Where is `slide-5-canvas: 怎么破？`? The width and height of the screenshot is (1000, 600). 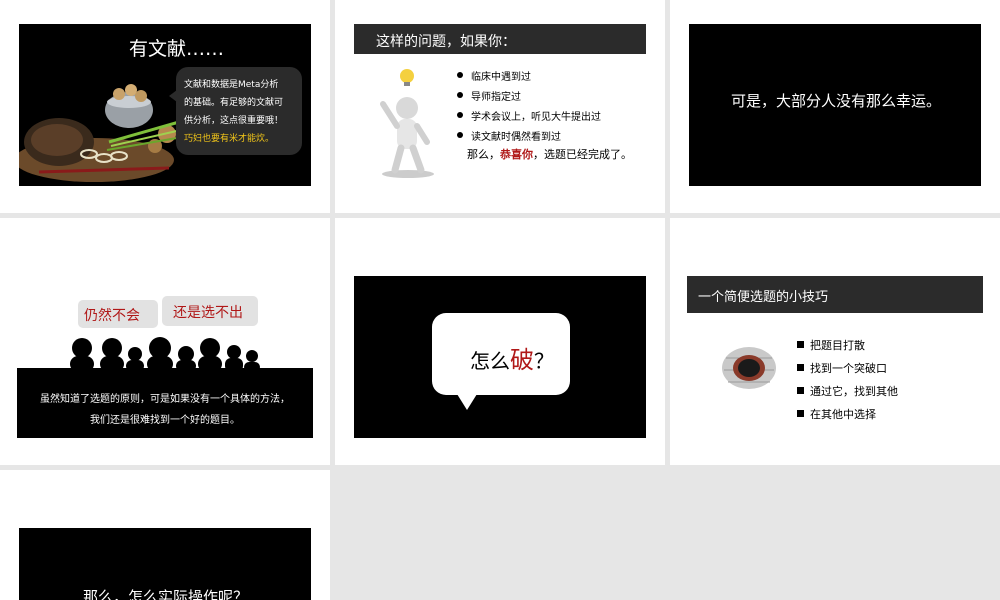
slide-5-canvas: 怎么破？ is located at coordinates (500, 357).